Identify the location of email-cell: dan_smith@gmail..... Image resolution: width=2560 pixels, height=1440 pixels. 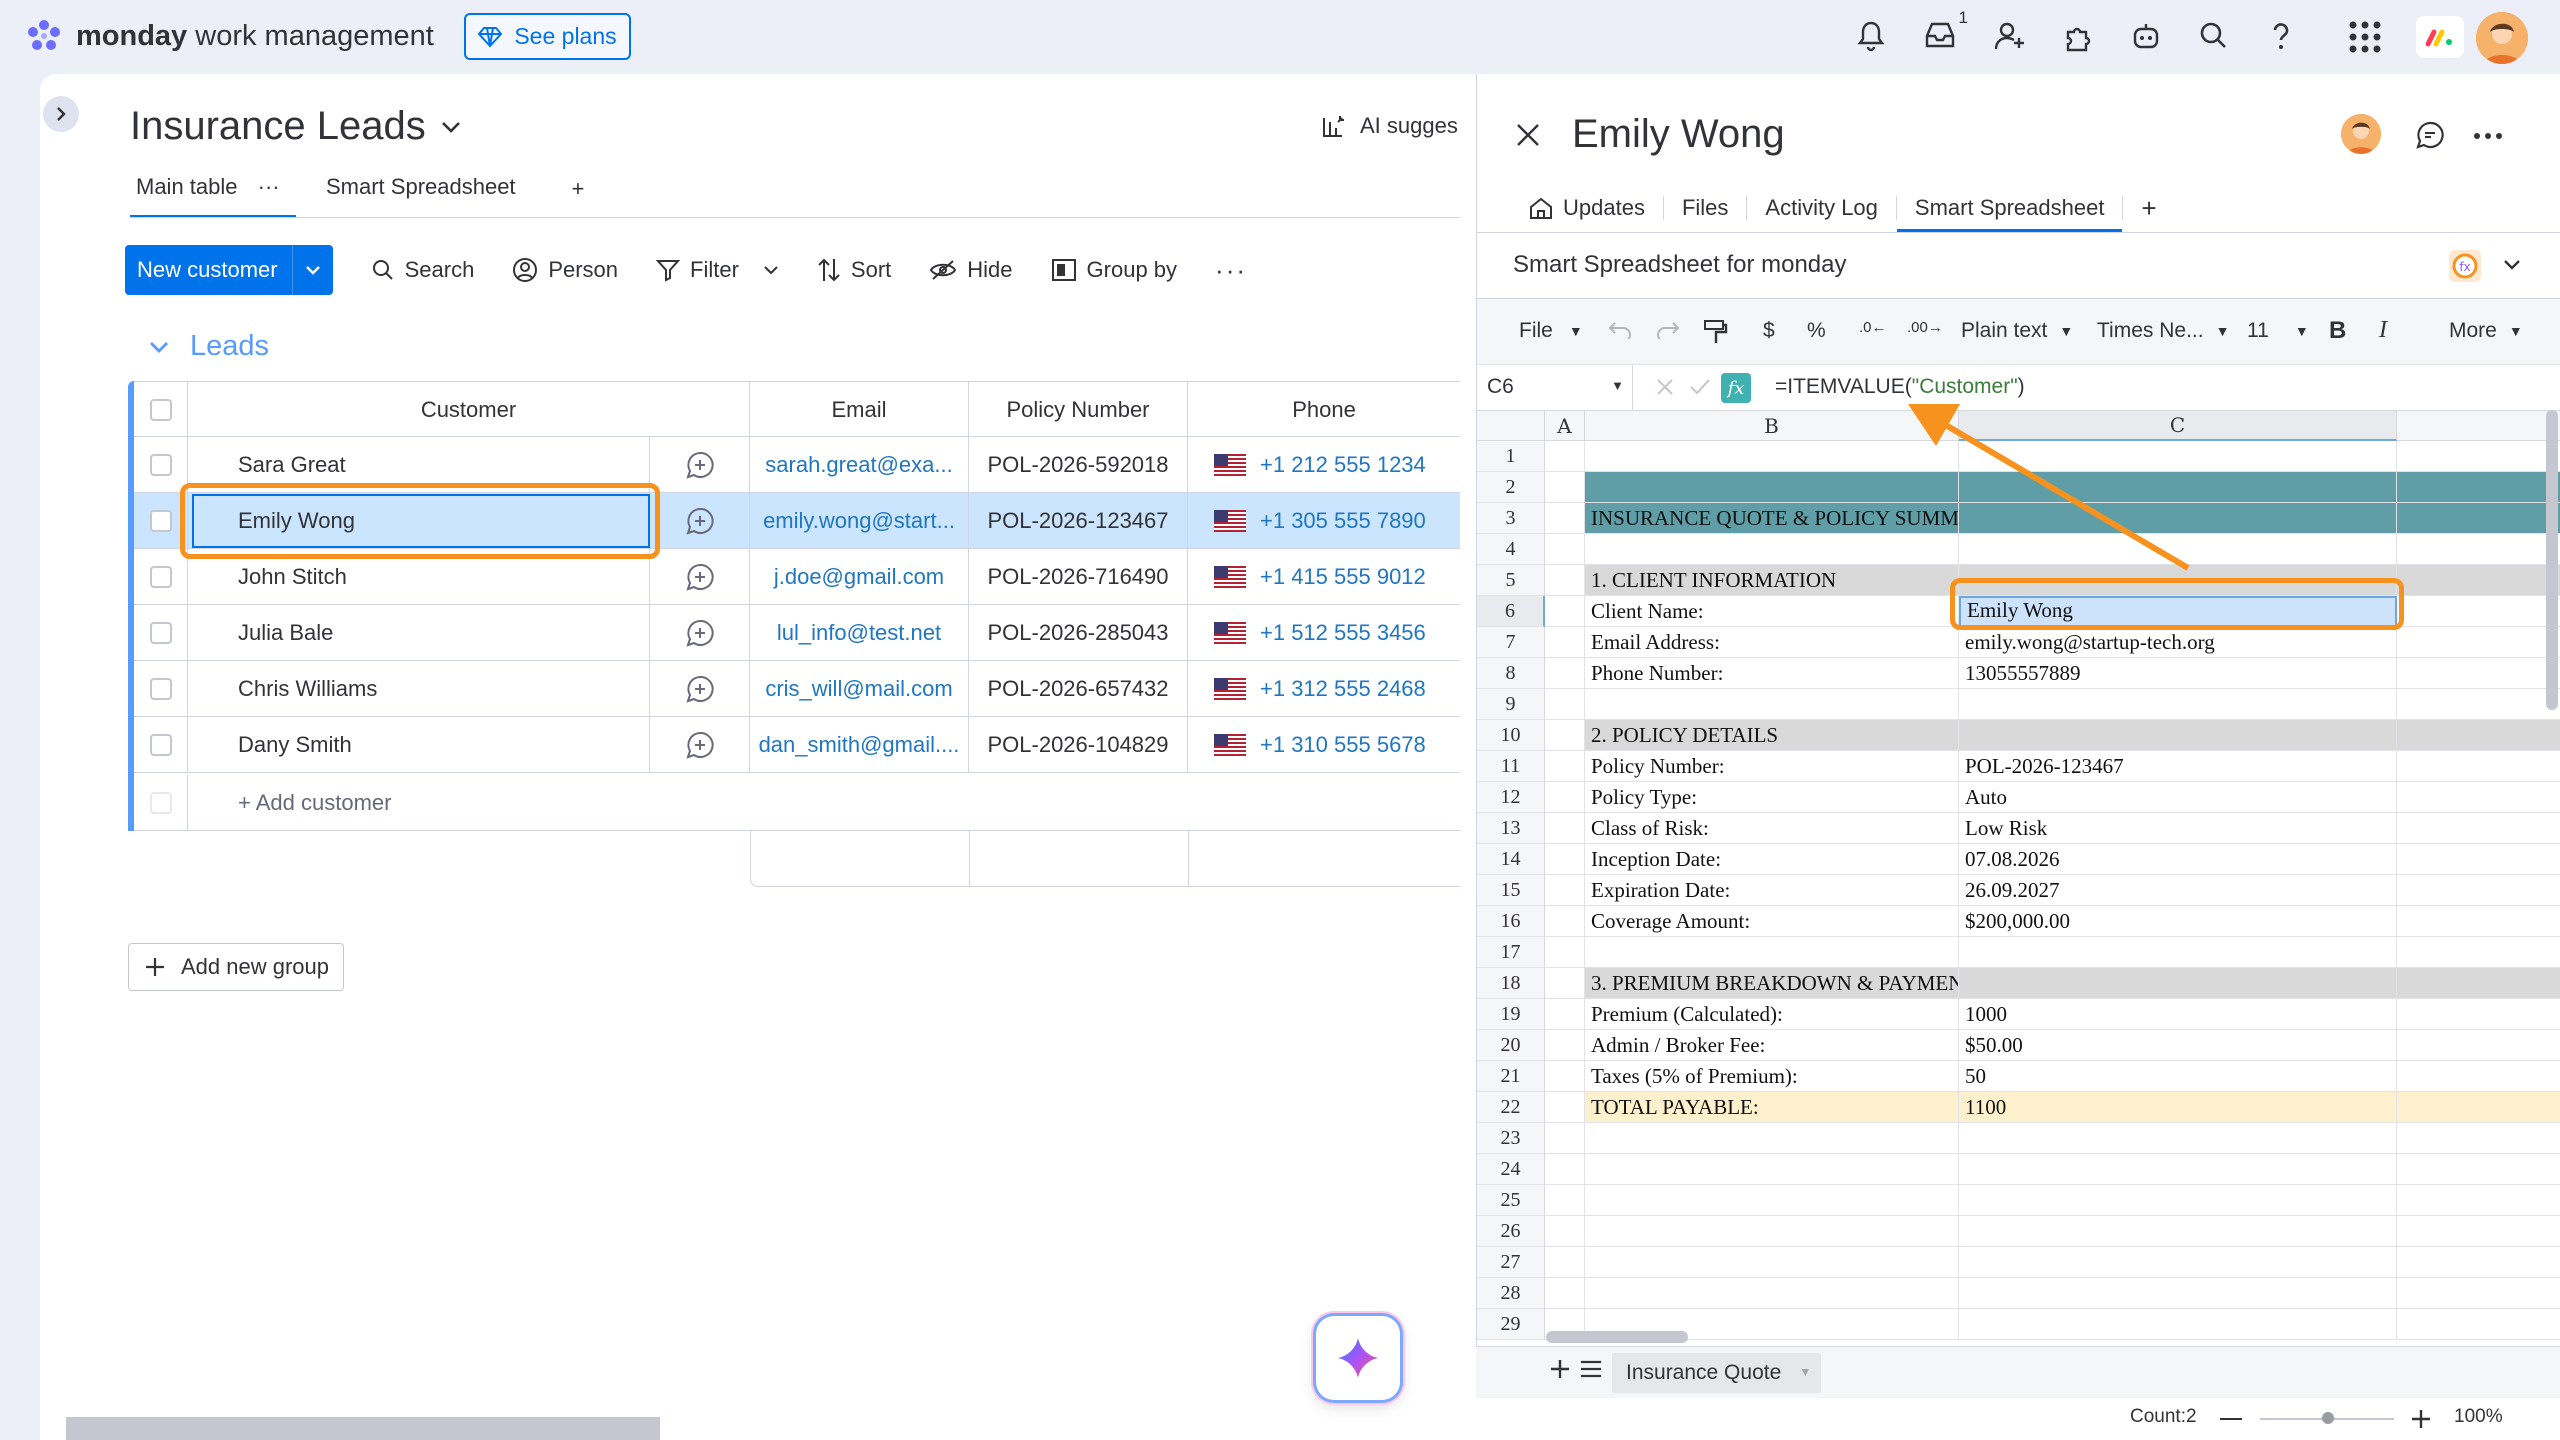
(859, 745).